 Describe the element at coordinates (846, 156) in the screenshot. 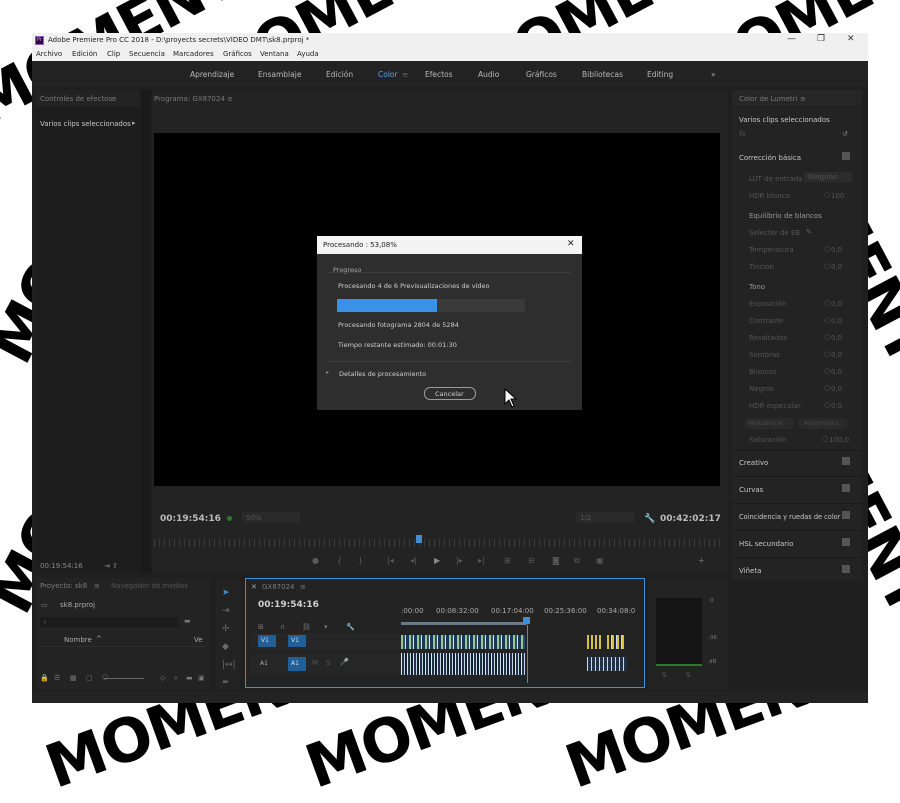

I see `basic-correction-checkbox` at that location.